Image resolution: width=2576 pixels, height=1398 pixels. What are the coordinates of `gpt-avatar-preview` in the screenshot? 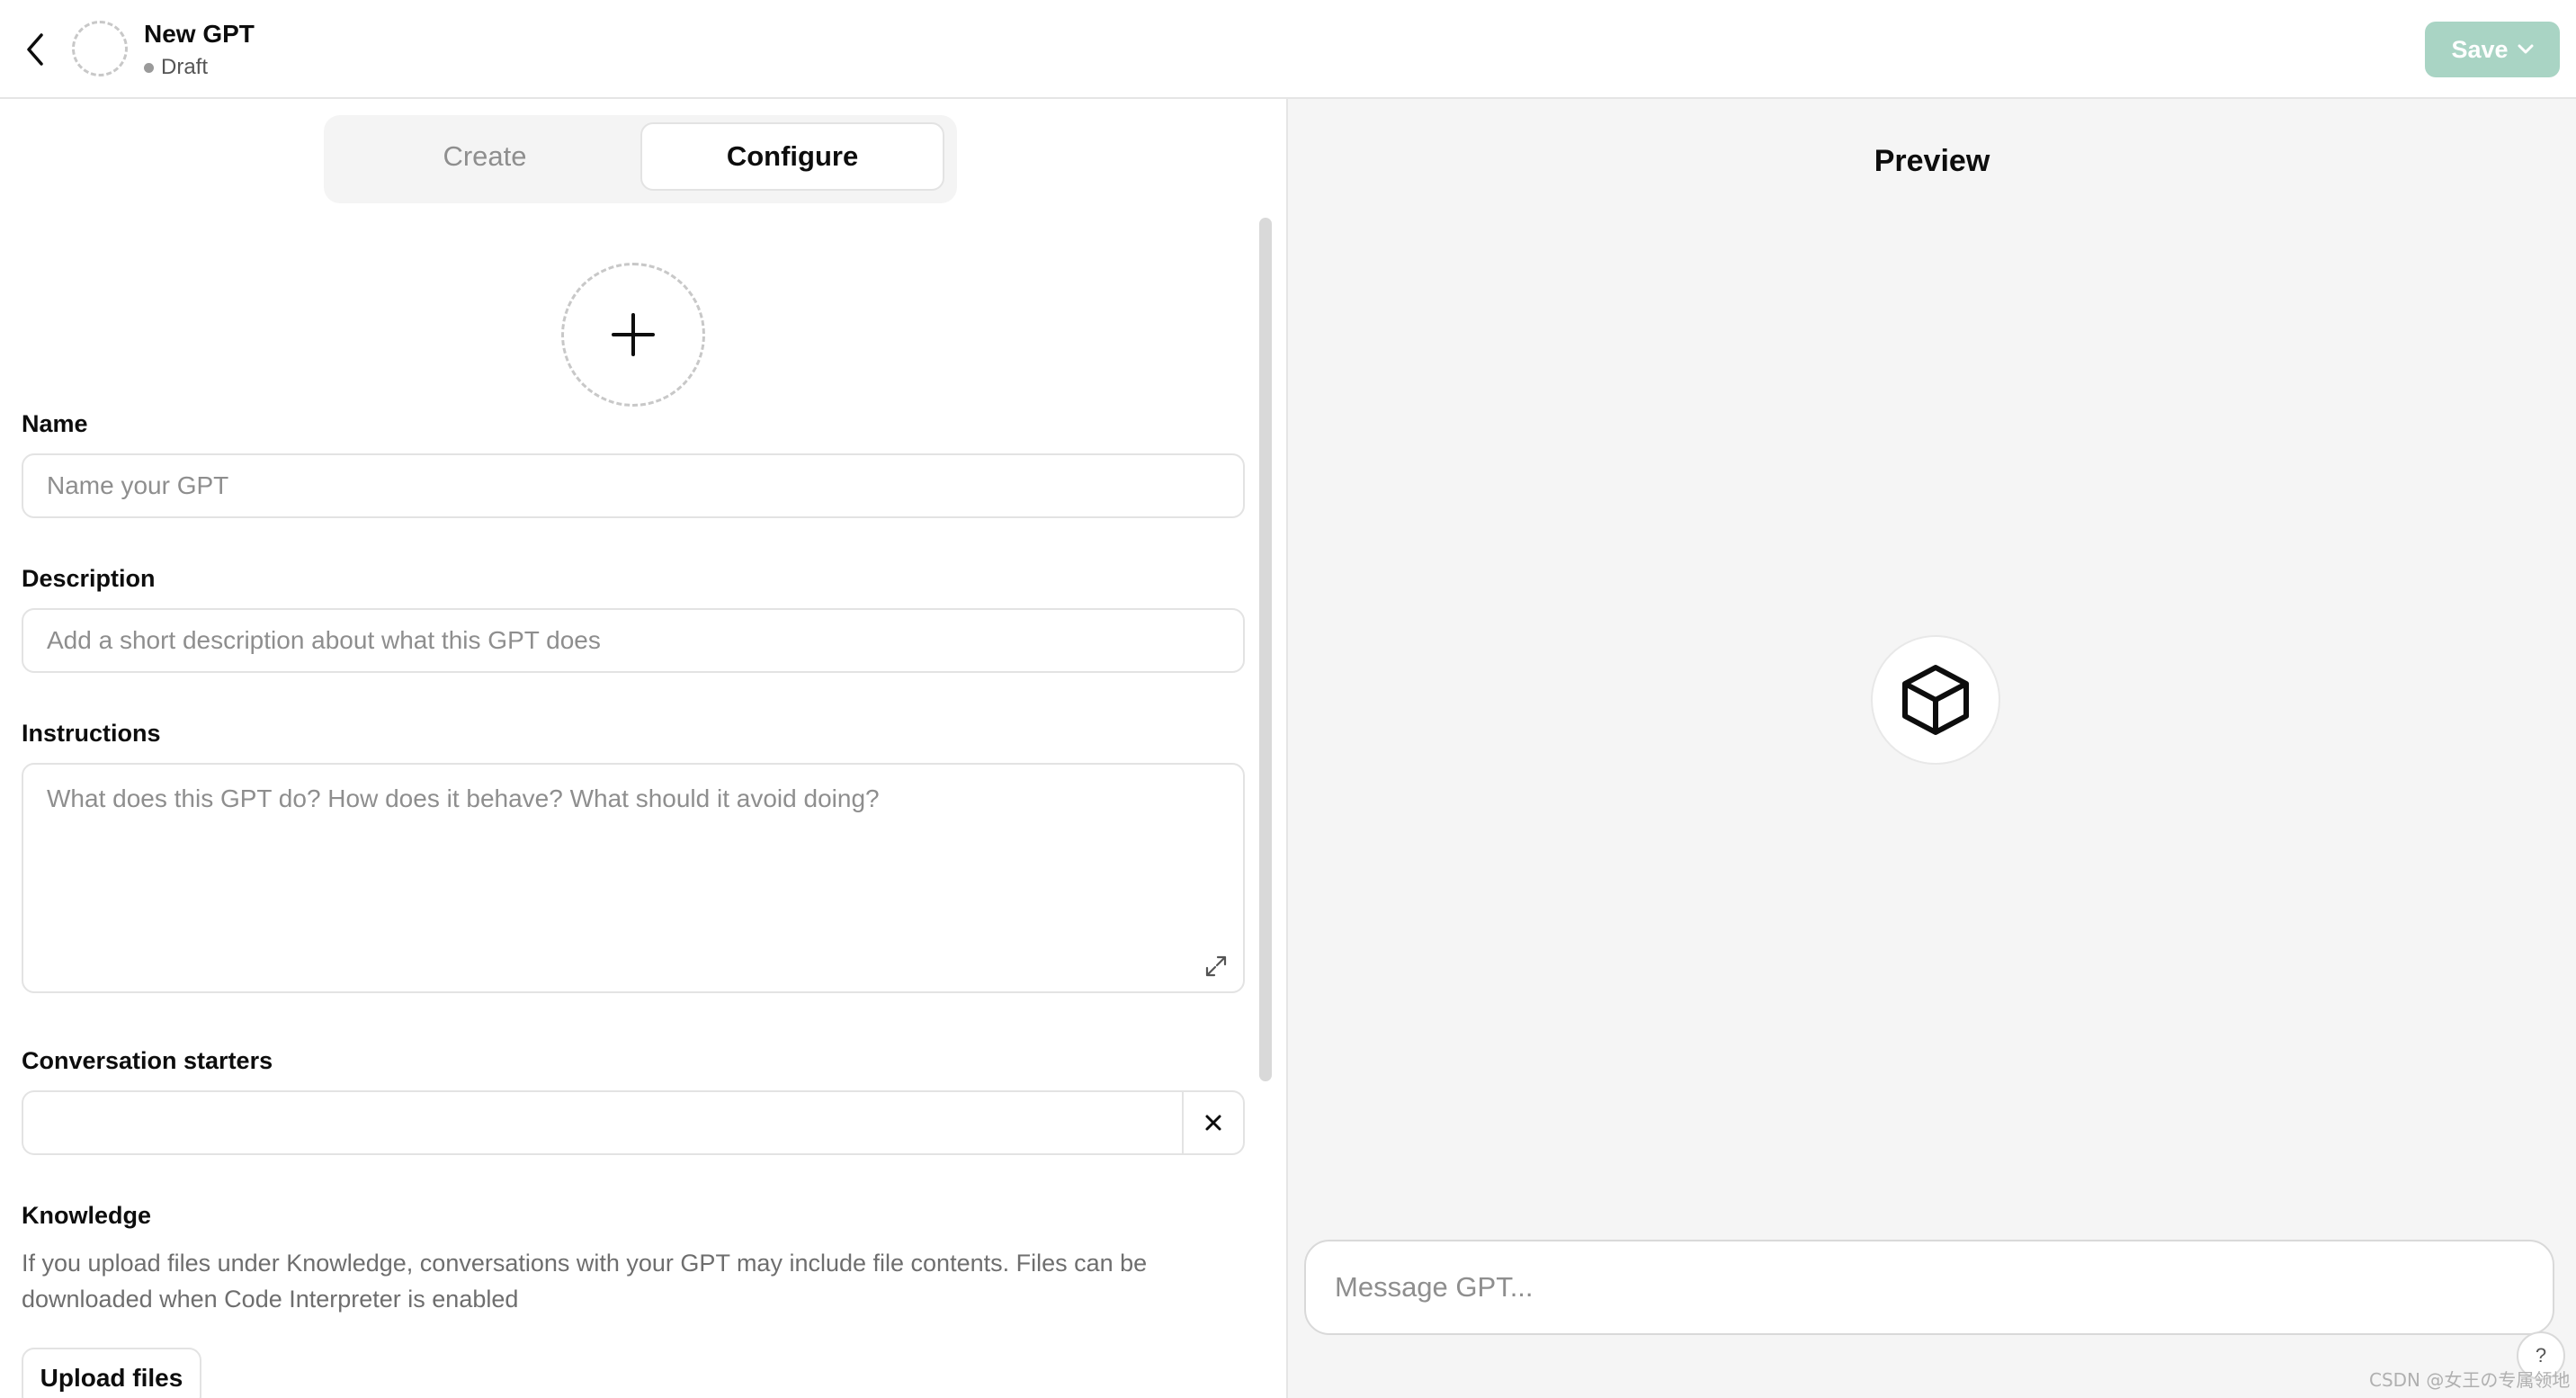 It's located at (1935, 700).